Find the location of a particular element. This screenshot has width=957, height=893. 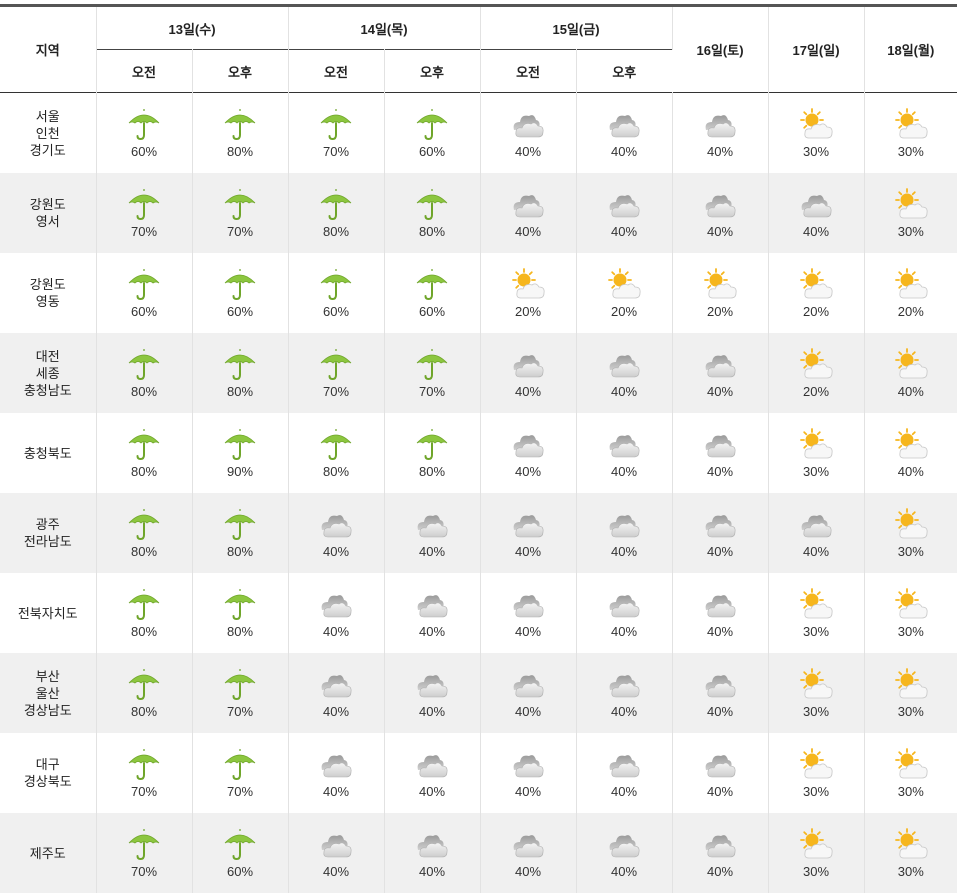

region-name: 대전 세종 충청남도 is located at coordinates (48, 373).